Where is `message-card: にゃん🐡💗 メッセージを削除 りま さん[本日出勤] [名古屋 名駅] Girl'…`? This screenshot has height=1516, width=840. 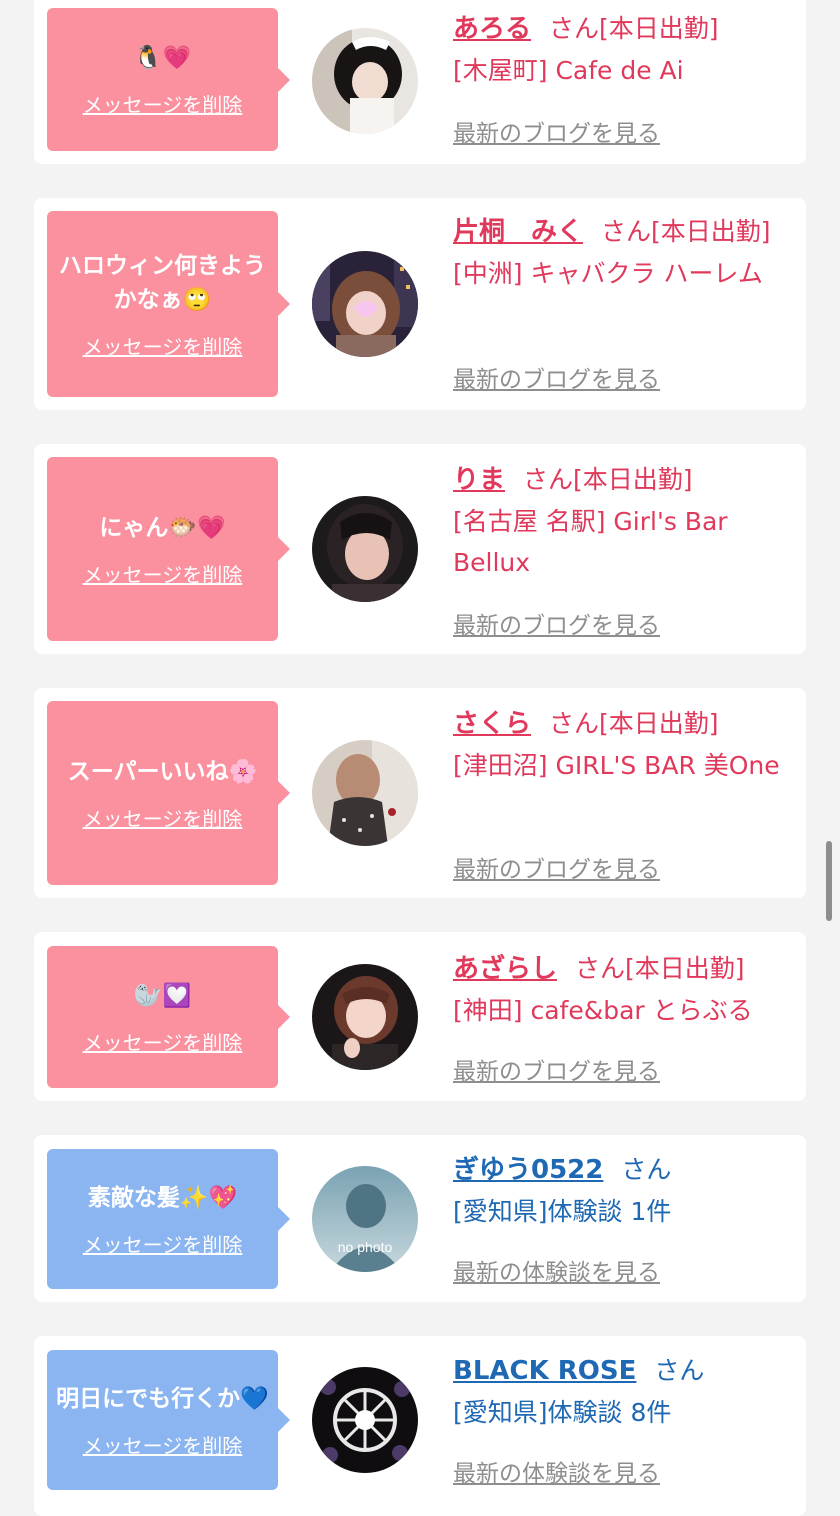
message-card: にゃん🐡💗 メッセージを削除 りま さん[本日出勤] [名古屋 名駅] Girl'… is located at coordinates (420, 549).